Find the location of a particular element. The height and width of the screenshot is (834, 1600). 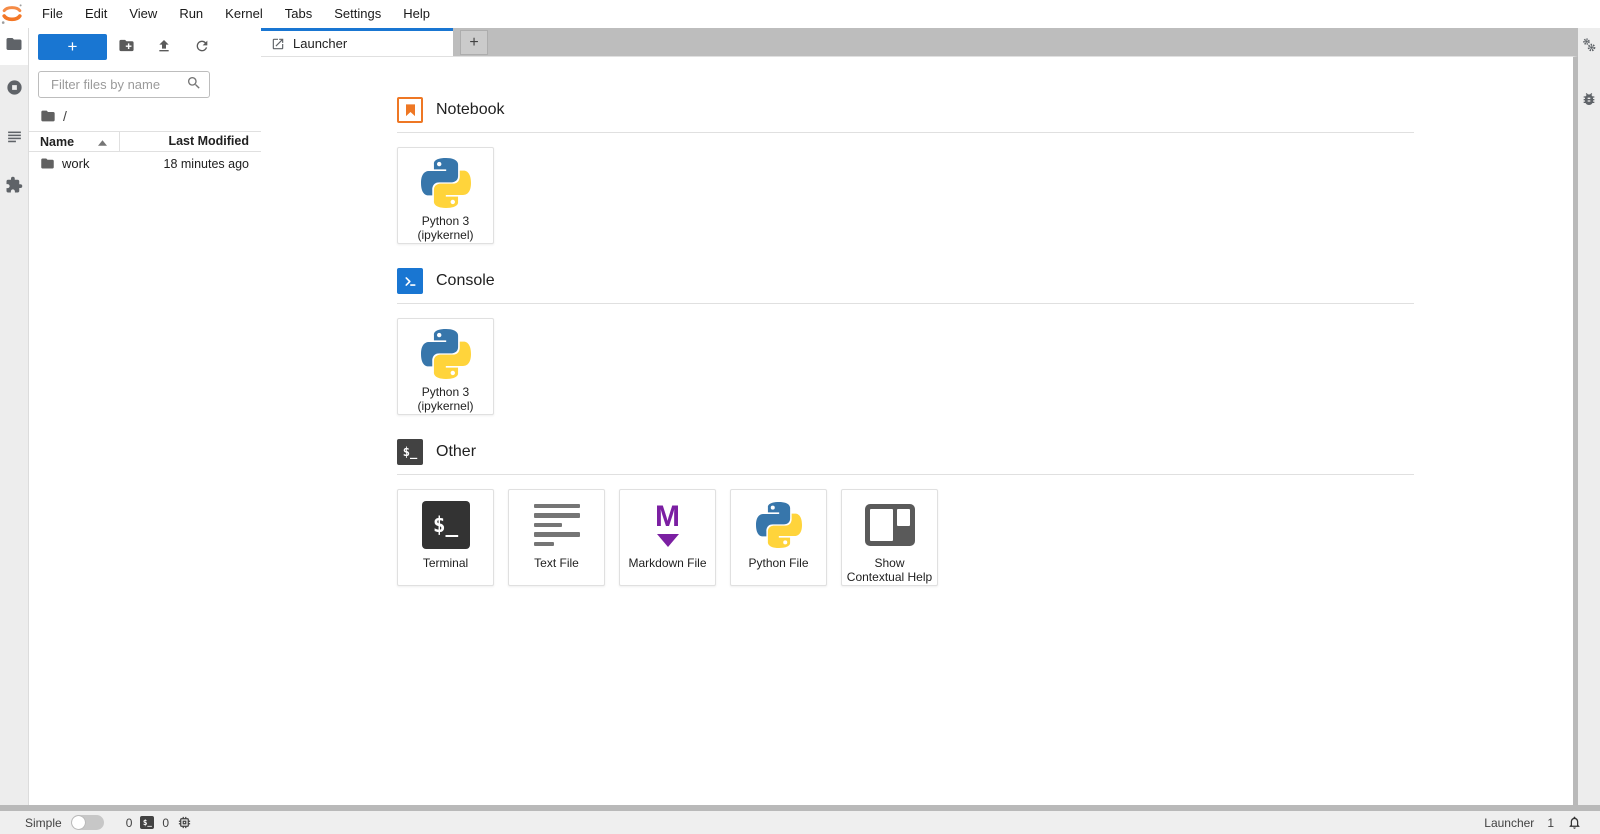

new-folder-button is located at coordinates (126, 47).